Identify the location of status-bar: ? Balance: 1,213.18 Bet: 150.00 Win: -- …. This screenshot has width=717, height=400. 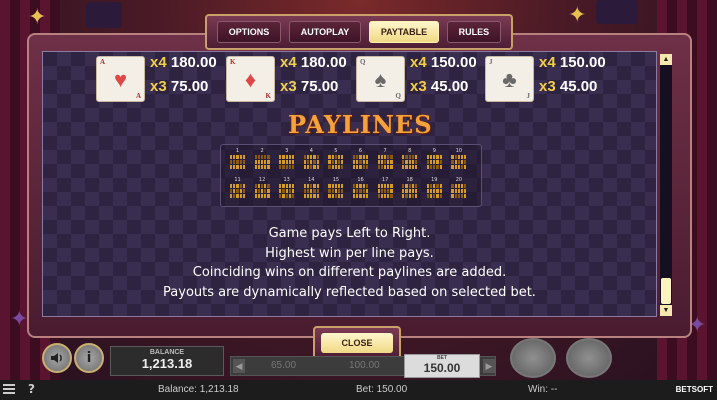
(358, 390).